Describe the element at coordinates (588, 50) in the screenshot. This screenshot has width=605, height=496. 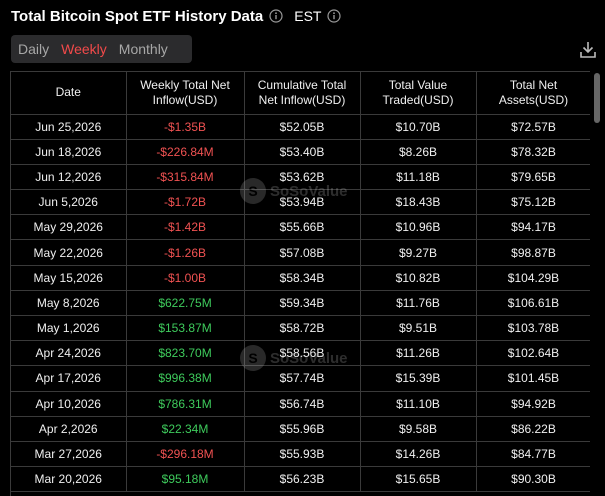
I see `download-icon` at that location.